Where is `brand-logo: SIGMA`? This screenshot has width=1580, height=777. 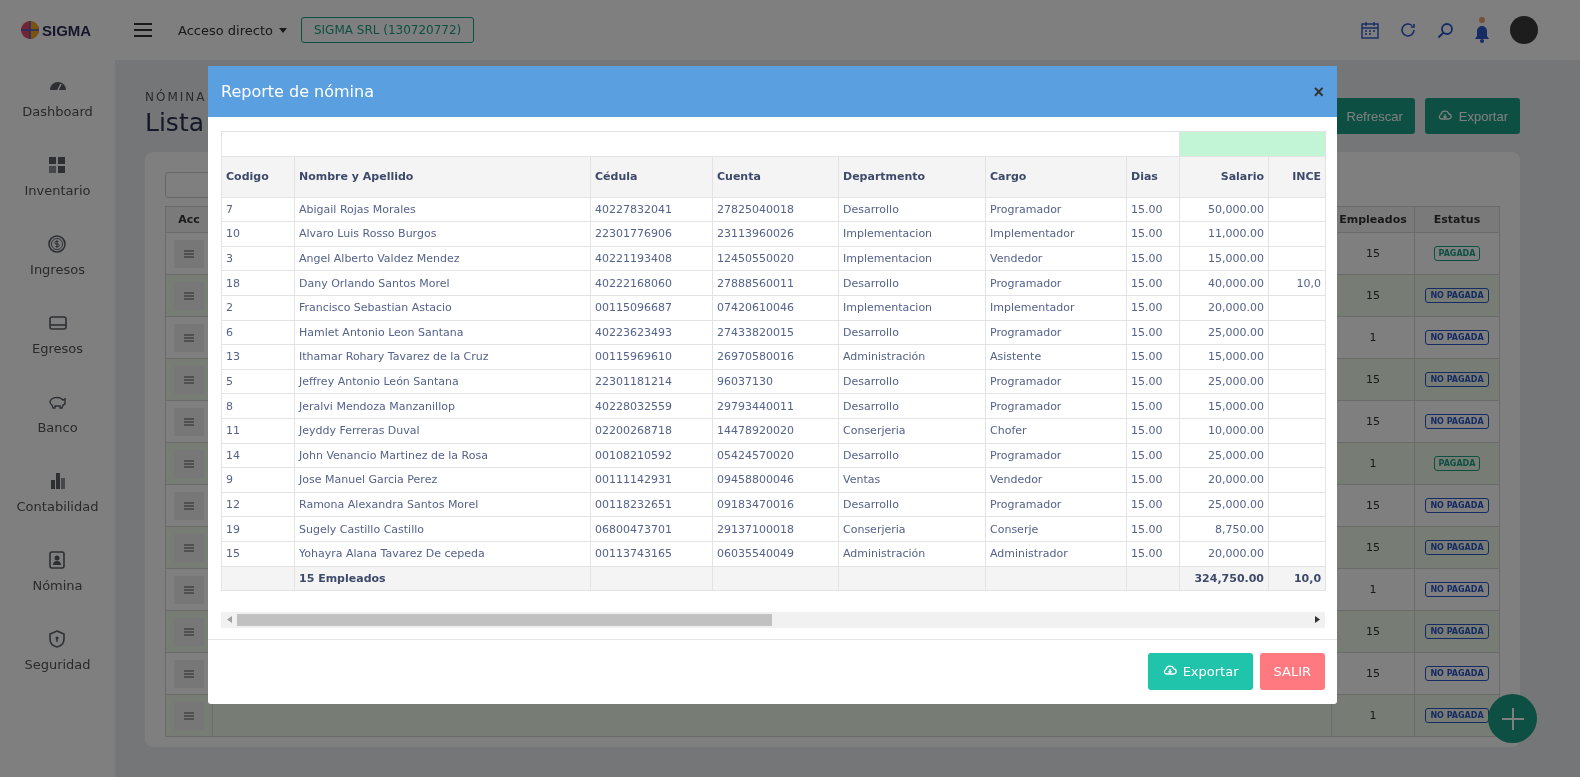
brand-logo: SIGMA is located at coordinates (67, 30).